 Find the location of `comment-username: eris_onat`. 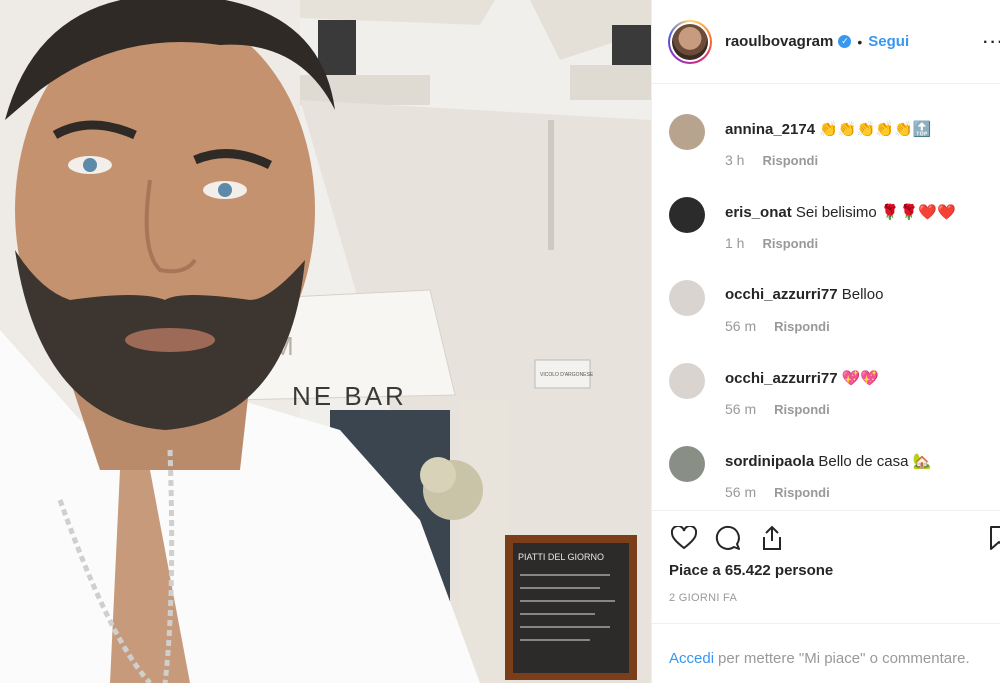

comment-username: eris_onat is located at coordinates (758, 212).